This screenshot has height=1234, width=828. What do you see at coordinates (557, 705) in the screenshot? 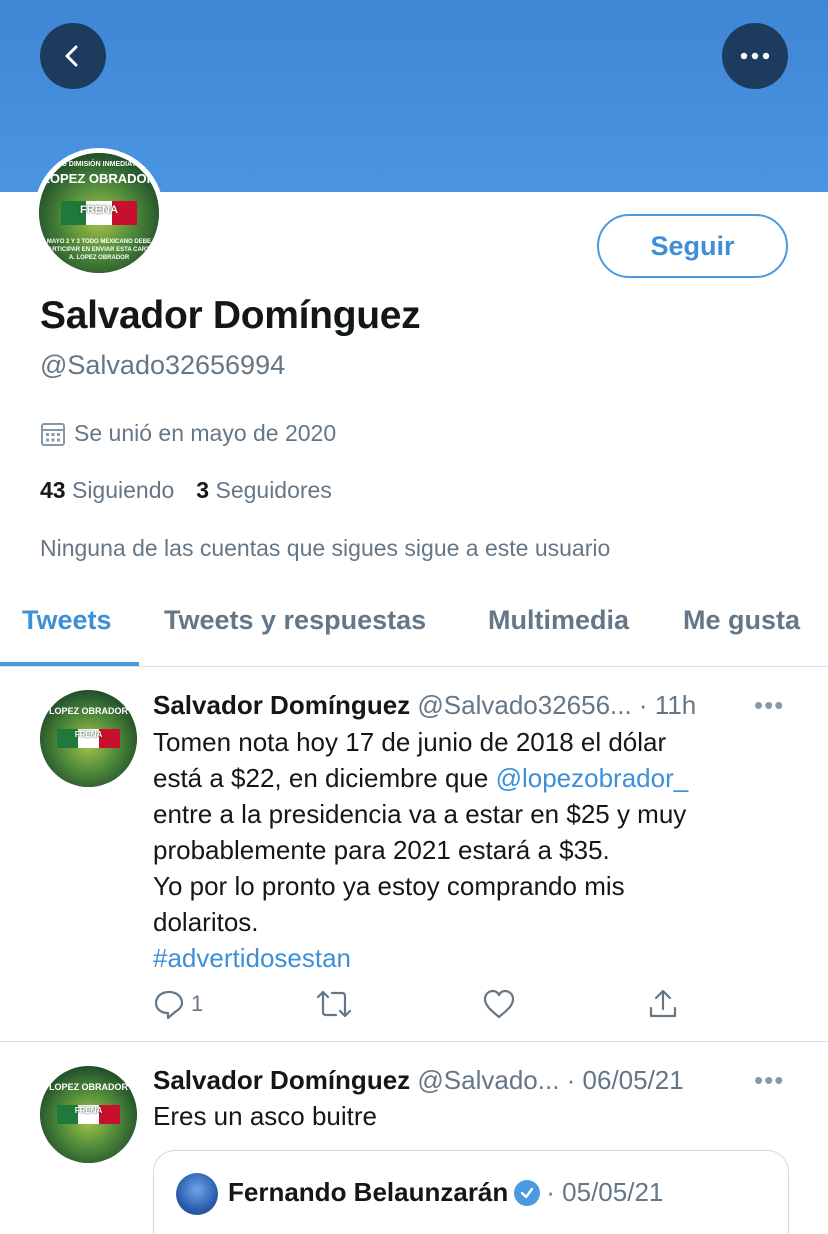
I see `tweet-handle-time: @Salvado32656... · 11h` at bounding box center [557, 705].